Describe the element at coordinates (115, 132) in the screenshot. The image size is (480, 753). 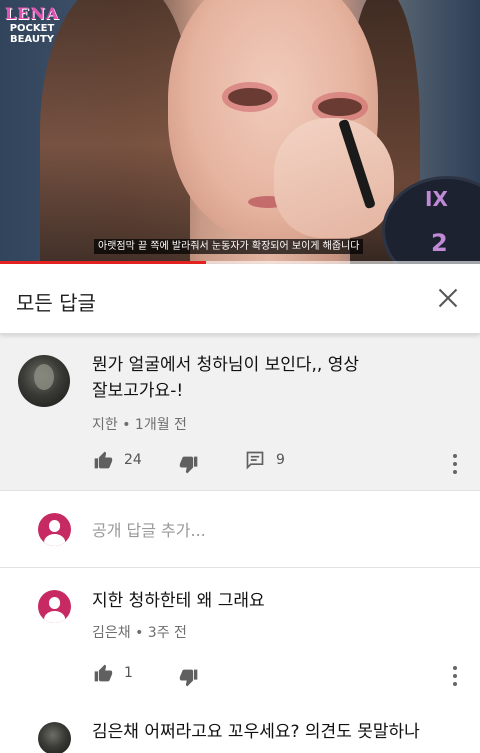
I see `video-frame-hair` at that location.